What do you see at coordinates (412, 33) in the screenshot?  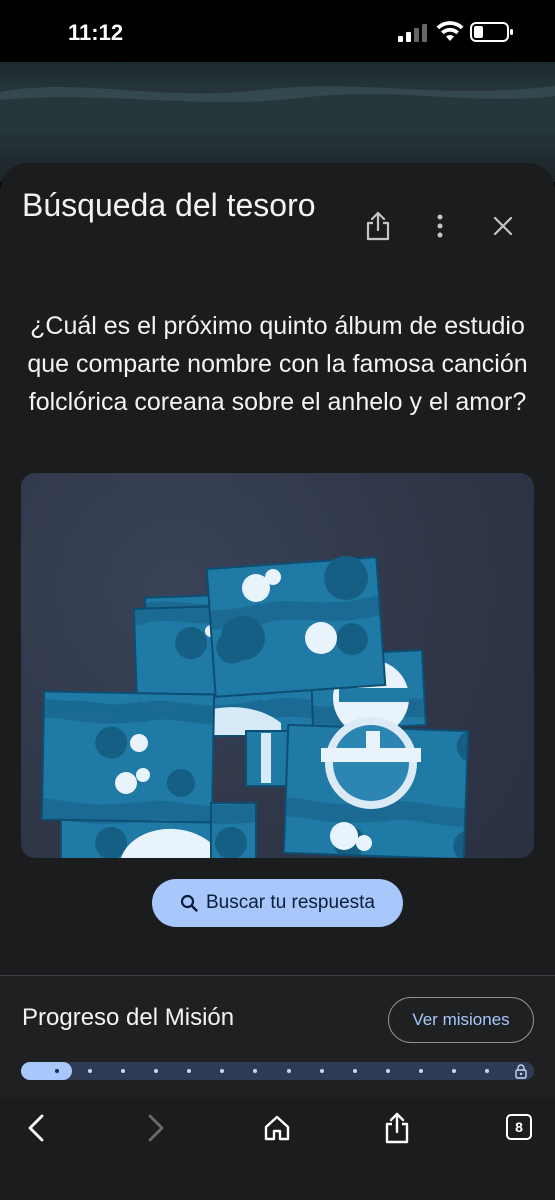 I see `cellular-signal-icon` at bounding box center [412, 33].